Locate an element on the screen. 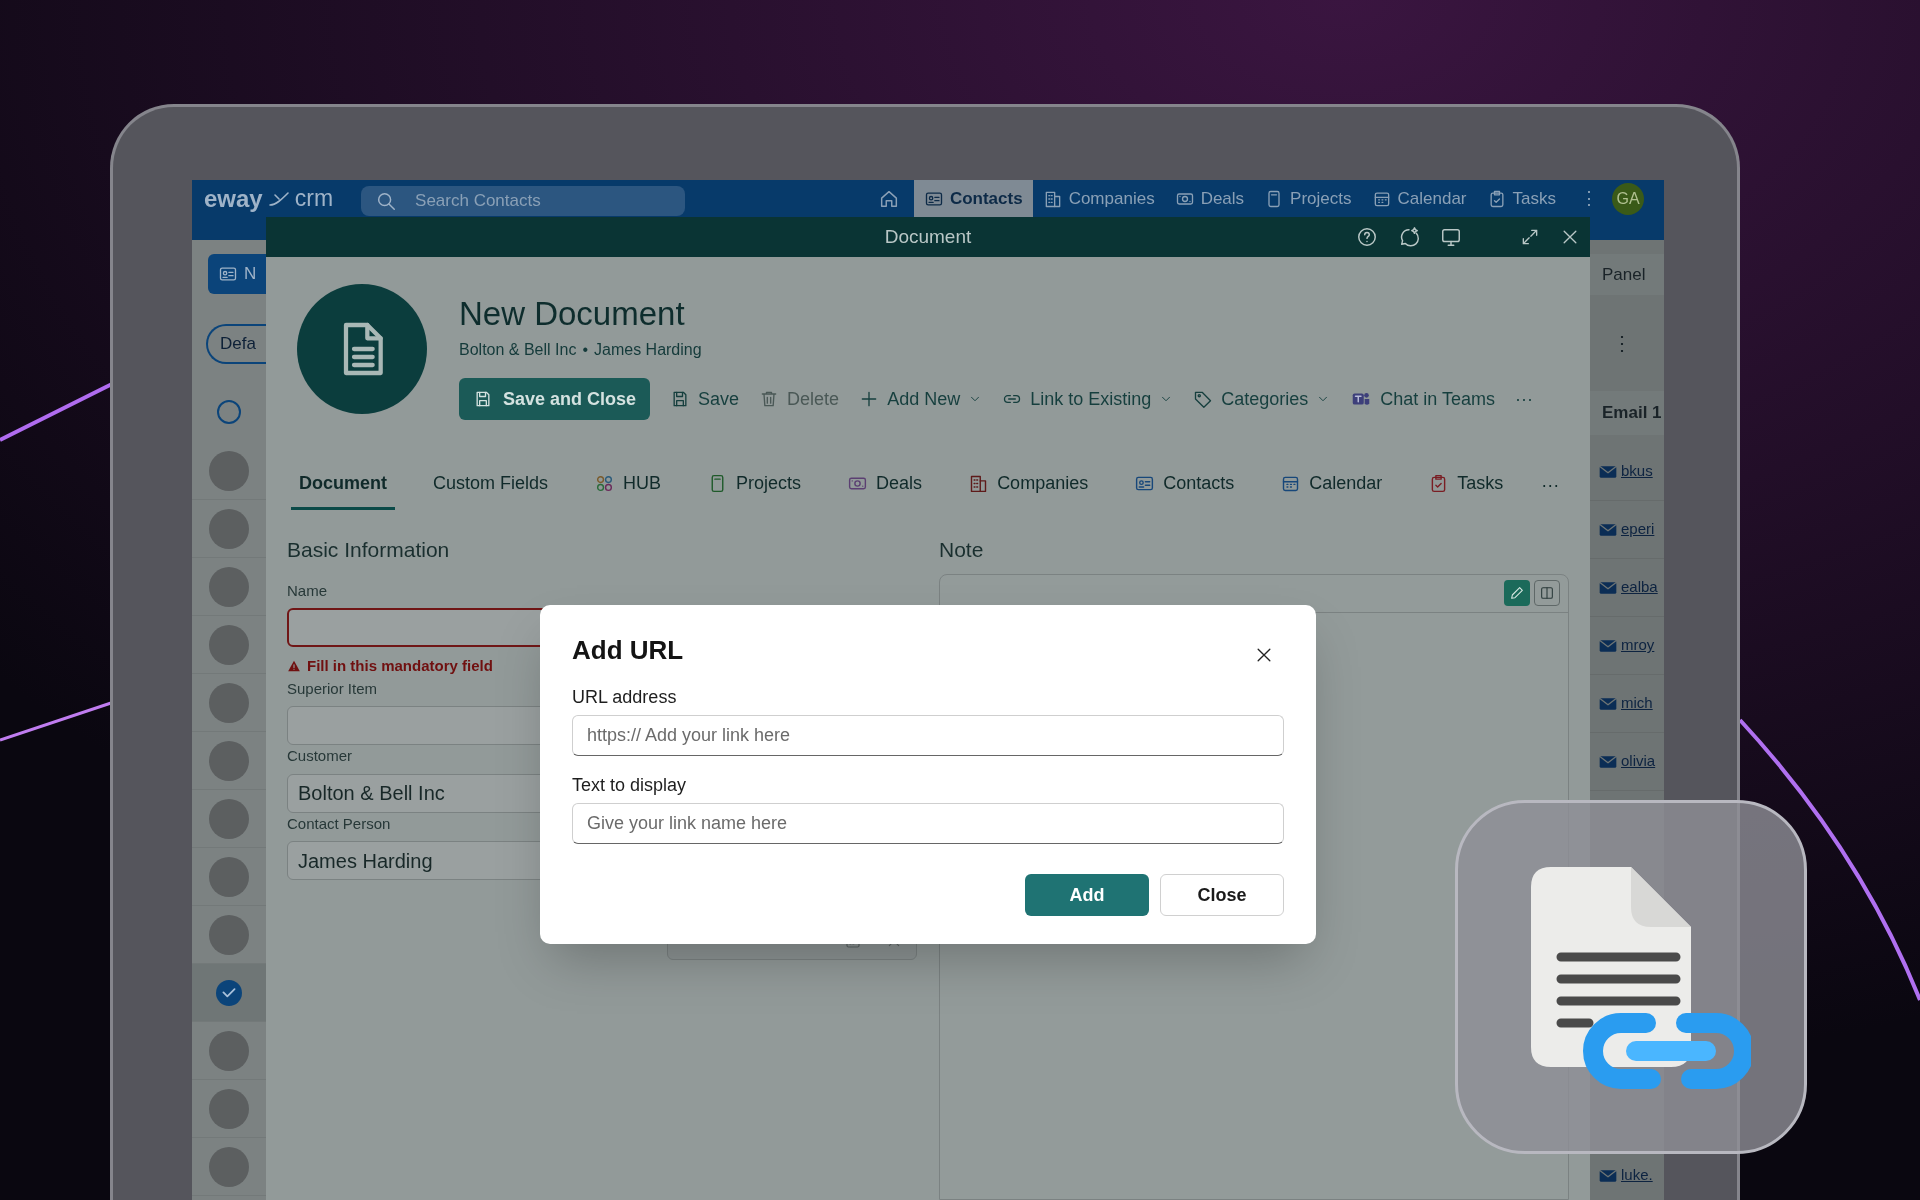 This screenshot has width=1920, height=1200. new-button: N is located at coordinates (237, 274).